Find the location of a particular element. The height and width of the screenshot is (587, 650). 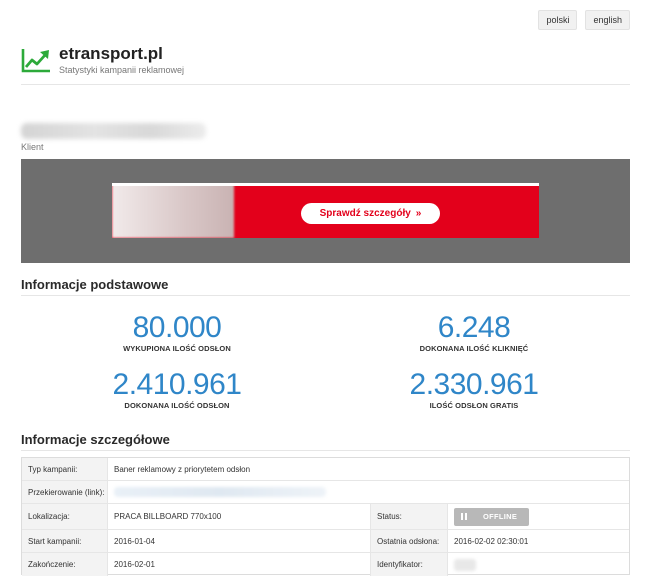

stat-purchased-views: 80.000 WYKUPIONA ILOŚĆ ODSŁON is located at coordinates (177, 332).